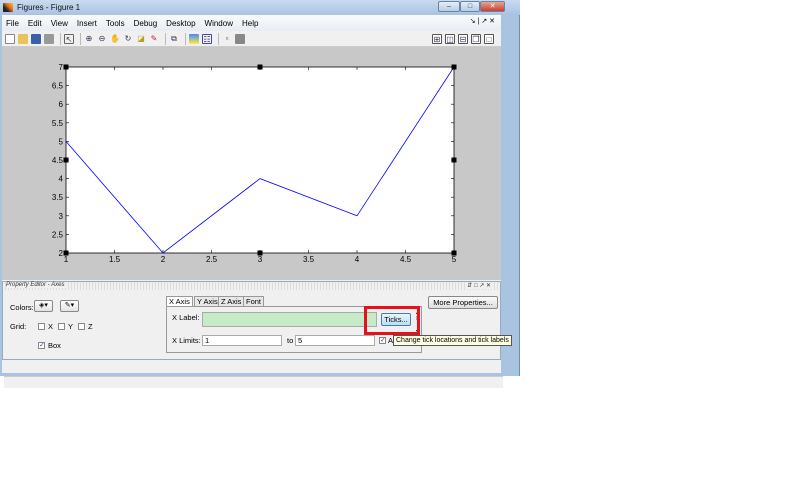  Describe the element at coordinates (289, 319) in the screenshot. I see `x-label-input` at that location.